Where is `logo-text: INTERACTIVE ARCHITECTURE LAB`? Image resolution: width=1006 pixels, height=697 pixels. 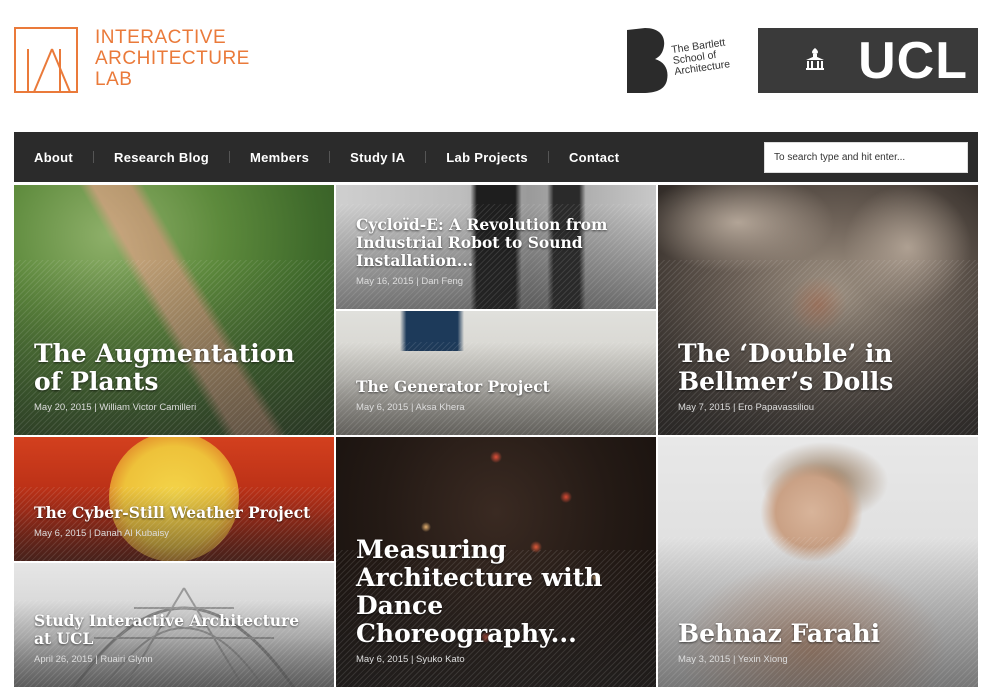
logo-text: INTERACTIVE ARCHITECTURE LAB is located at coordinates (172, 58).